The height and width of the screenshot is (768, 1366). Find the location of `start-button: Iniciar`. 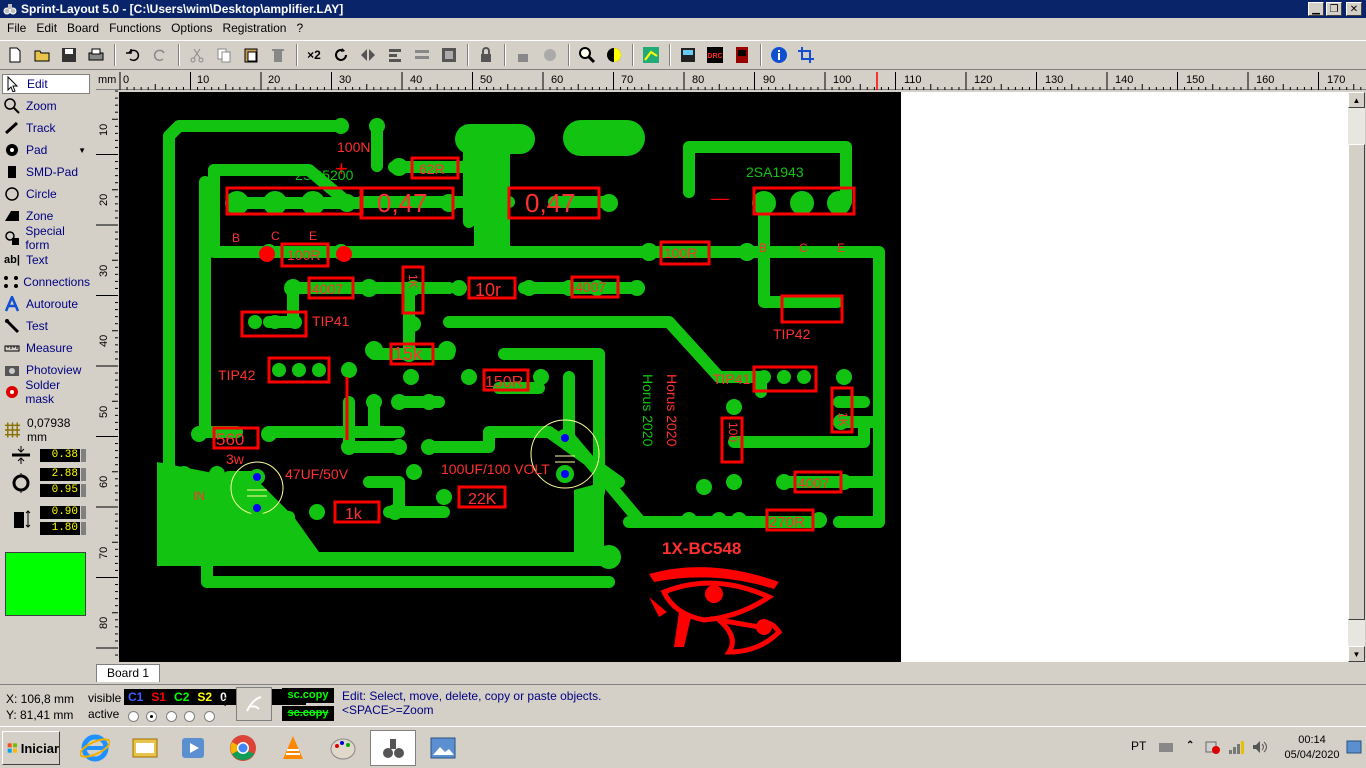

start-button: Iniciar is located at coordinates (31, 748).